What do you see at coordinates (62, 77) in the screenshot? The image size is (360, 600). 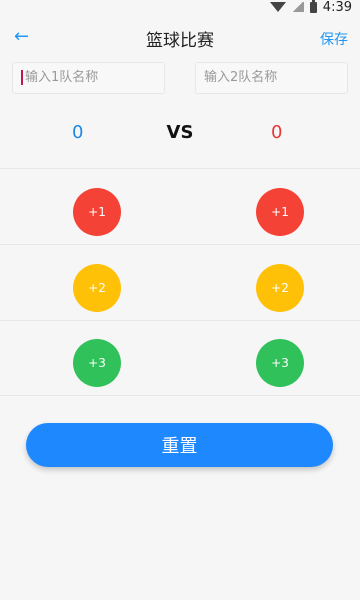 I see `team1-placeholder: 输入1队名称` at bounding box center [62, 77].